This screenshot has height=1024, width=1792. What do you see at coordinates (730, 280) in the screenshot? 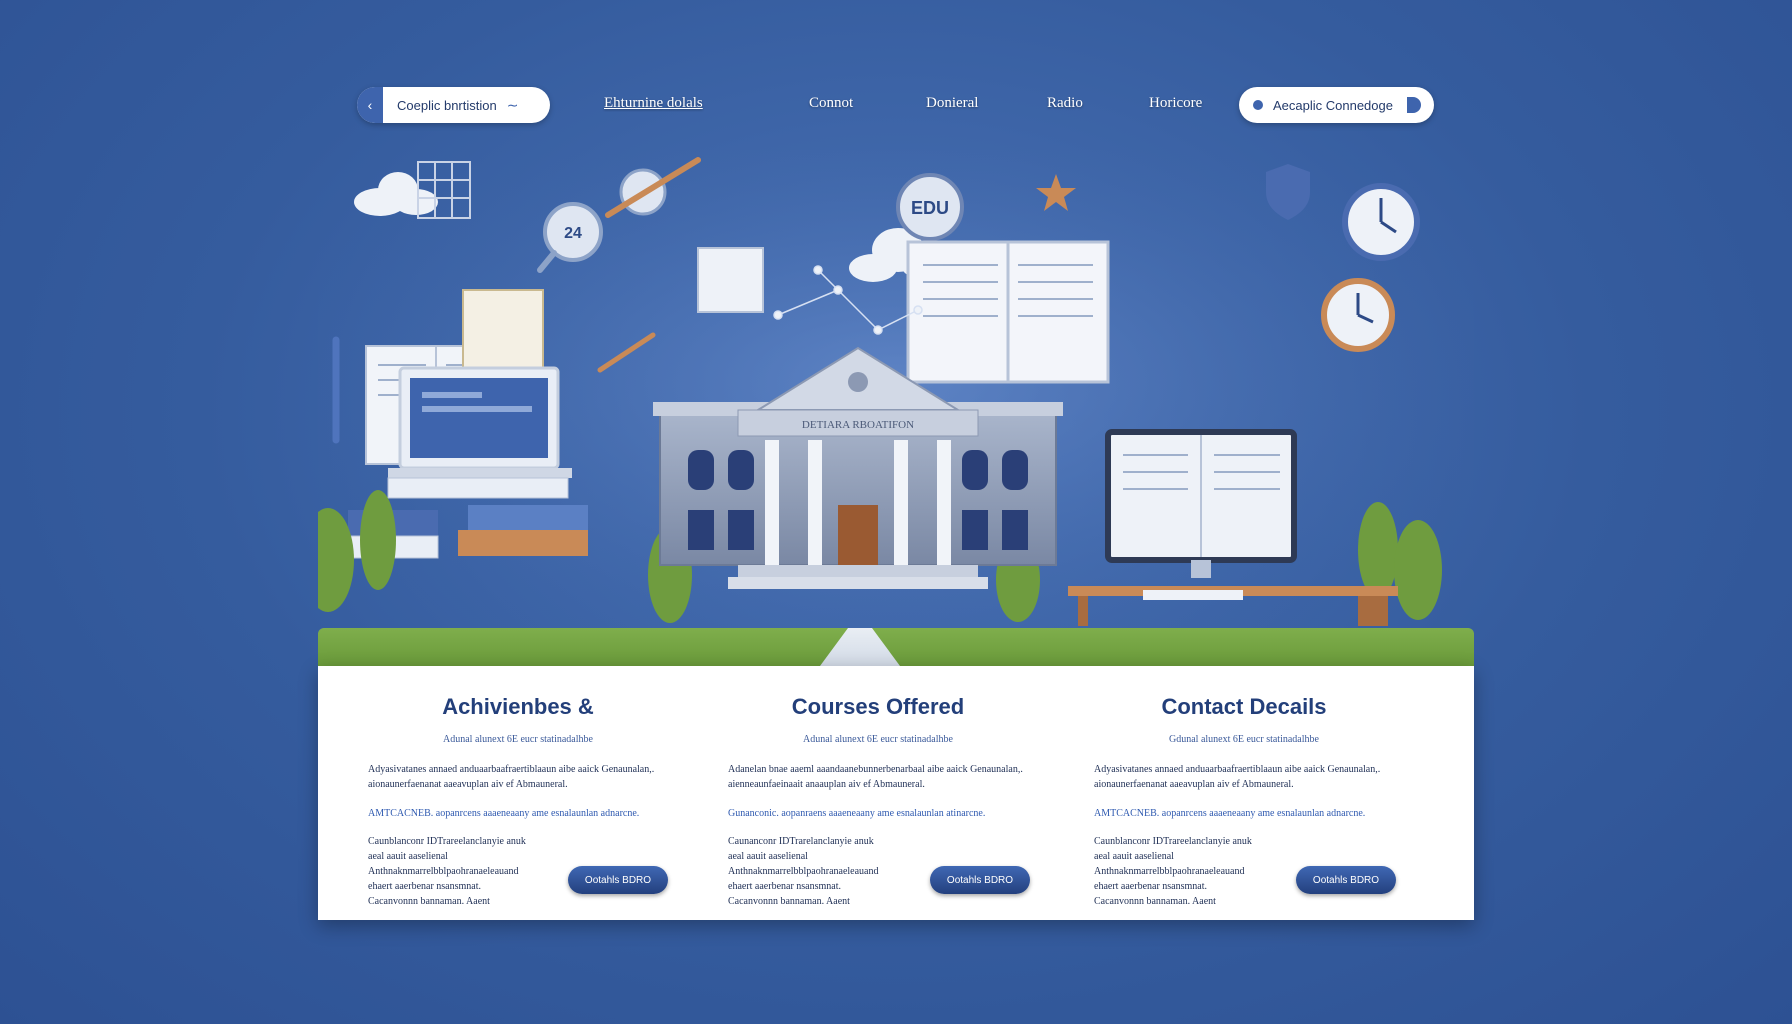
I see `document-icon` at bounding box center [730, 280].